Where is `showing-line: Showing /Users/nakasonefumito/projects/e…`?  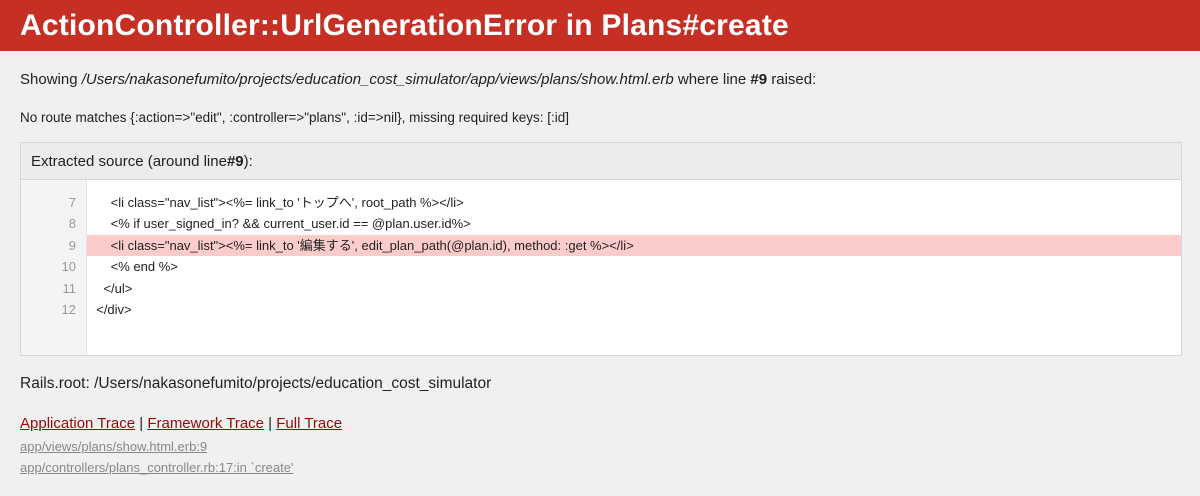
showing-line: Showing /Users/nakasonefumito/projects/e… is located at coordinates (600, 70).